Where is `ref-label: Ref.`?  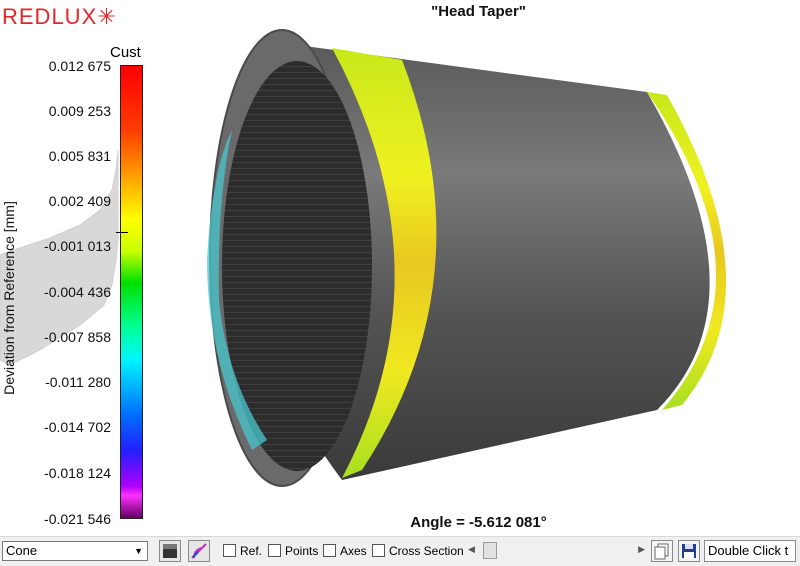
ref-label: Ref. is located at coordinates (251, 551).